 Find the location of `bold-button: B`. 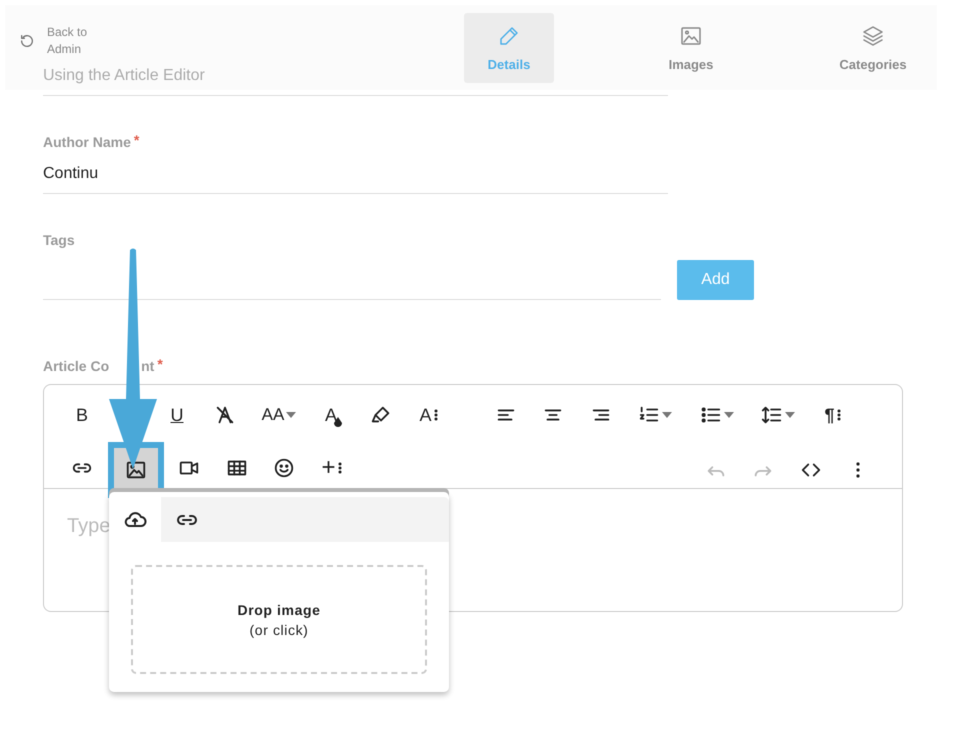

bold-button: B is located at coordinates (82, 415).